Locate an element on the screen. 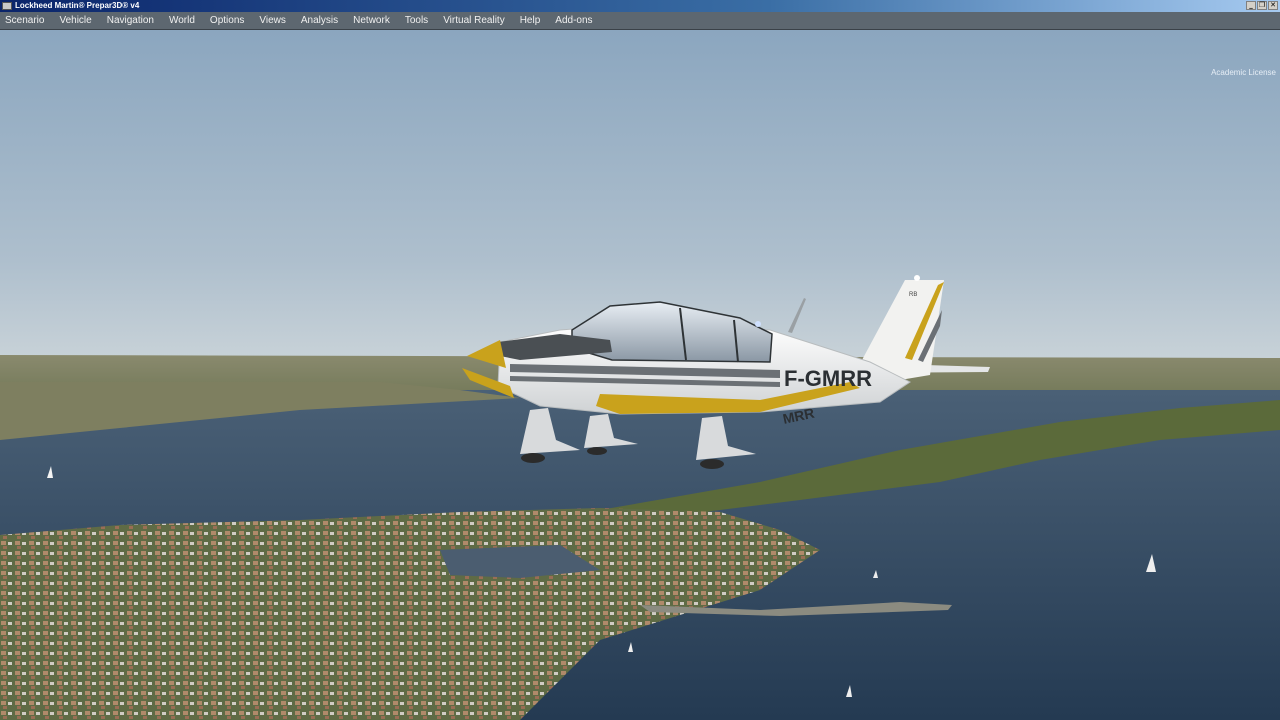 This screenshot has height=720, width=1280. menu-navigation: Navigation is located at coordinates (130, 20).